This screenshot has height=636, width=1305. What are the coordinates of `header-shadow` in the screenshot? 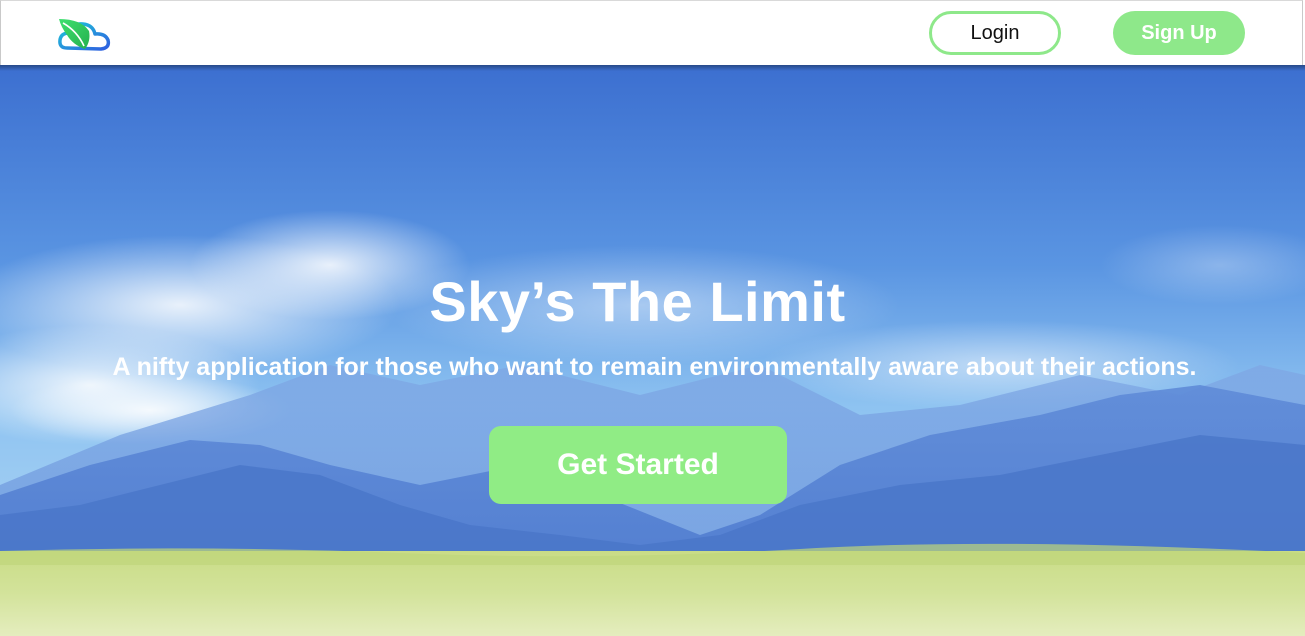 It's located at (652, 68).